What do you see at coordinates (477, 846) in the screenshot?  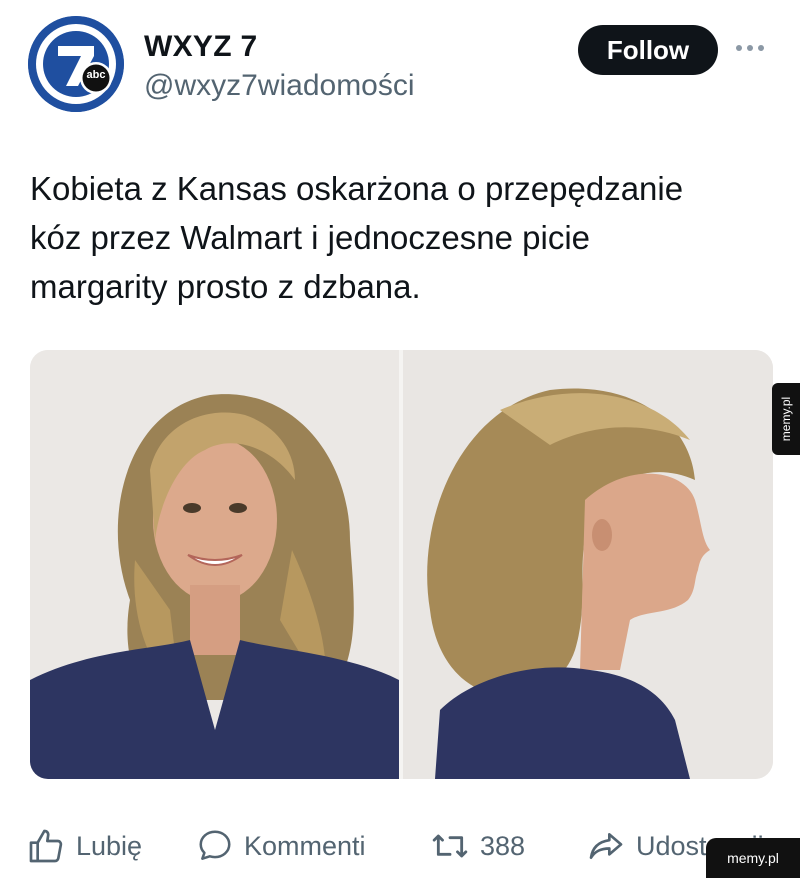 I see `retweet-button: 388` at bounding box center [477, 846].